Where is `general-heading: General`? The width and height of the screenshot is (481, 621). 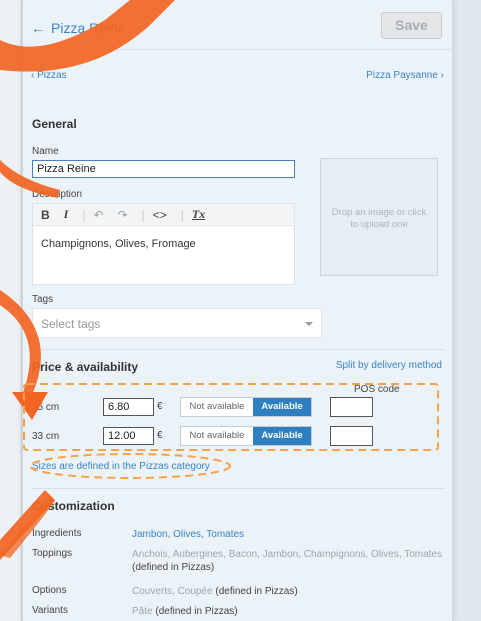 general-heading: General is located at coordinates (54, 124).